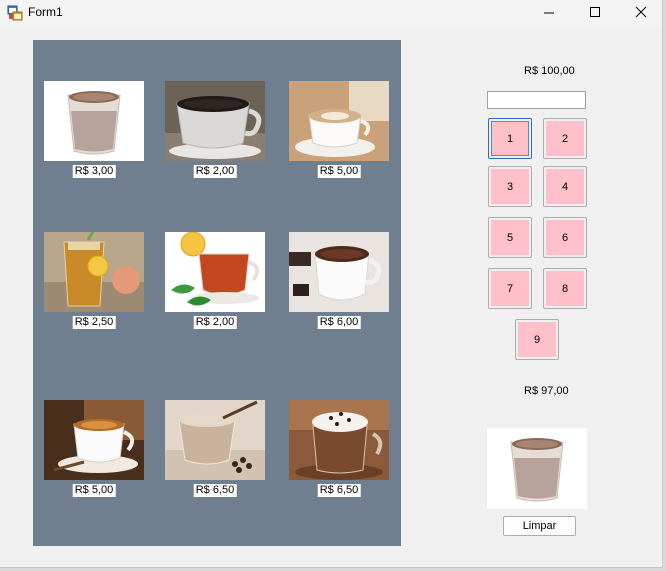 The image size is (666, 571). I want to click on product-1: R$ 3,00, so click(94, 131).